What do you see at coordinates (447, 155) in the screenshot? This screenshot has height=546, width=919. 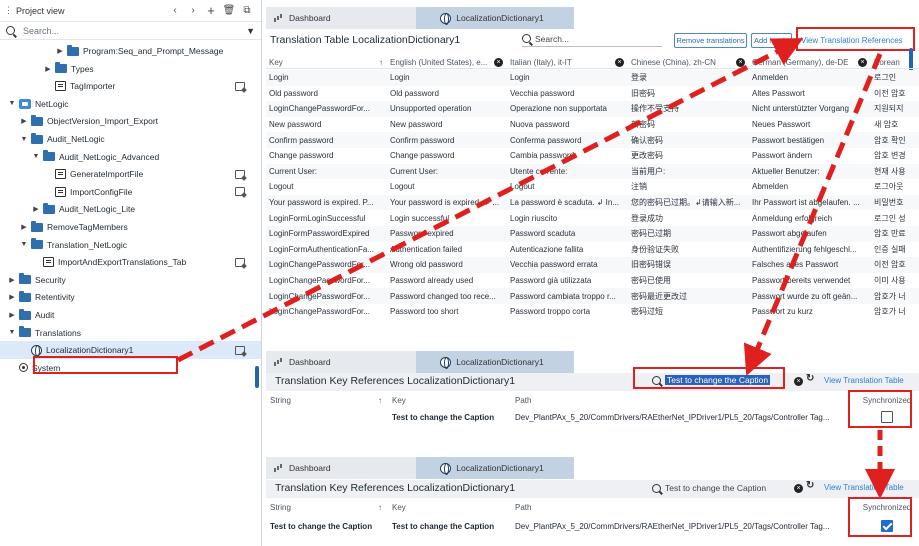 I see `table-cell: Change password` at bounding box center [447, 155].